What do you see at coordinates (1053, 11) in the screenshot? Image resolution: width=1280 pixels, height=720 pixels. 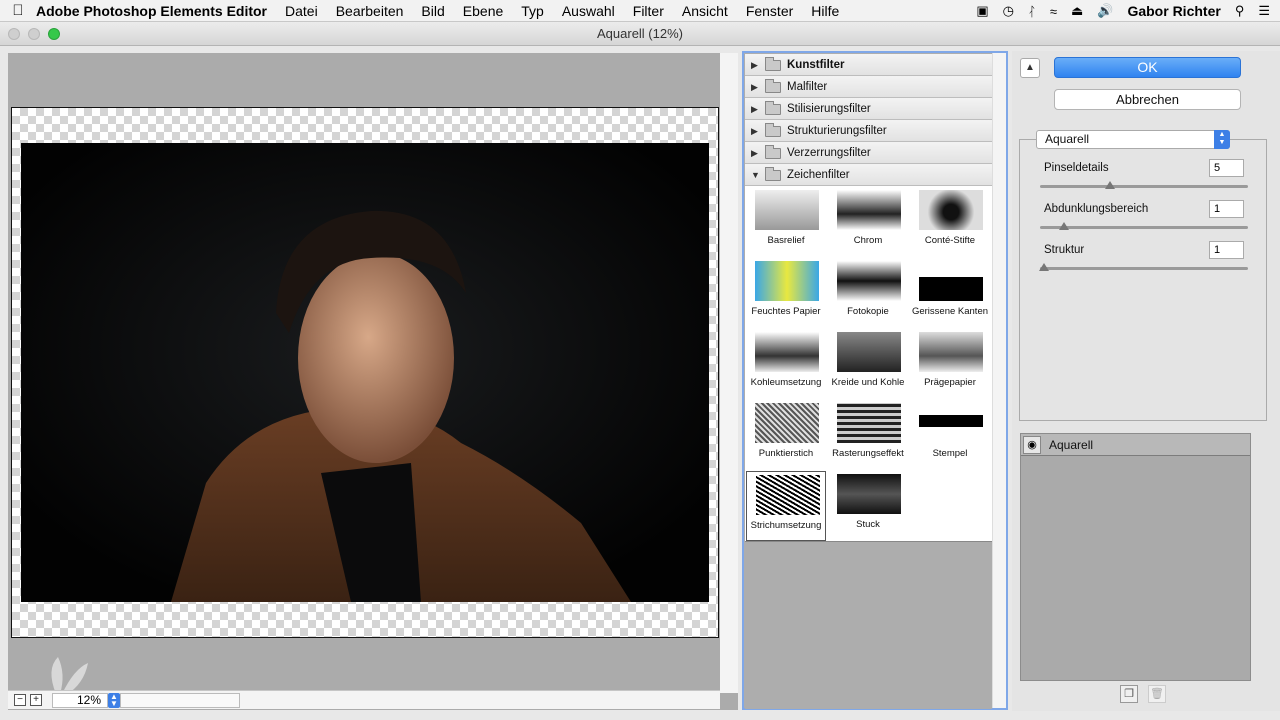 I see `wifi-icon: ≈` at bounding box center [1053, 11].